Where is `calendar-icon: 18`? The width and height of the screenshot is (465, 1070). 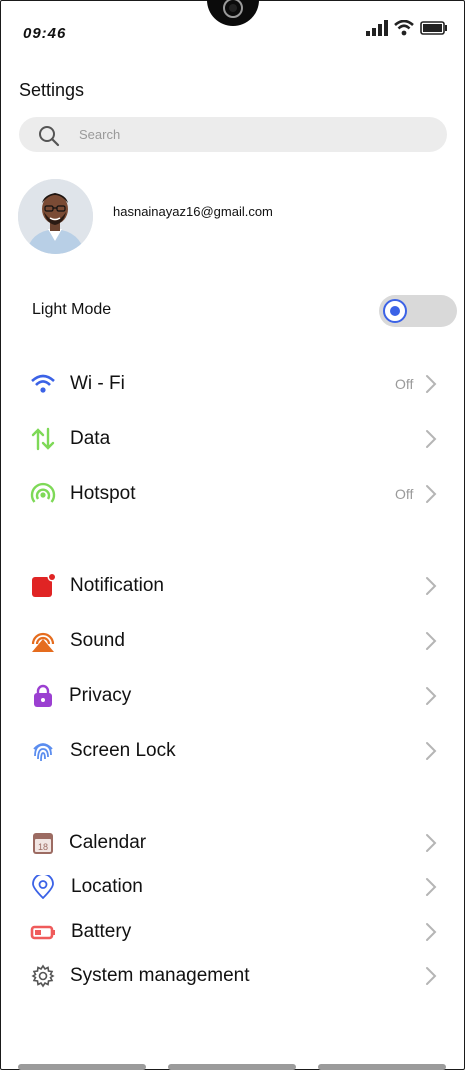
calendar-icon: 18 is located at coordinates (43, 843).